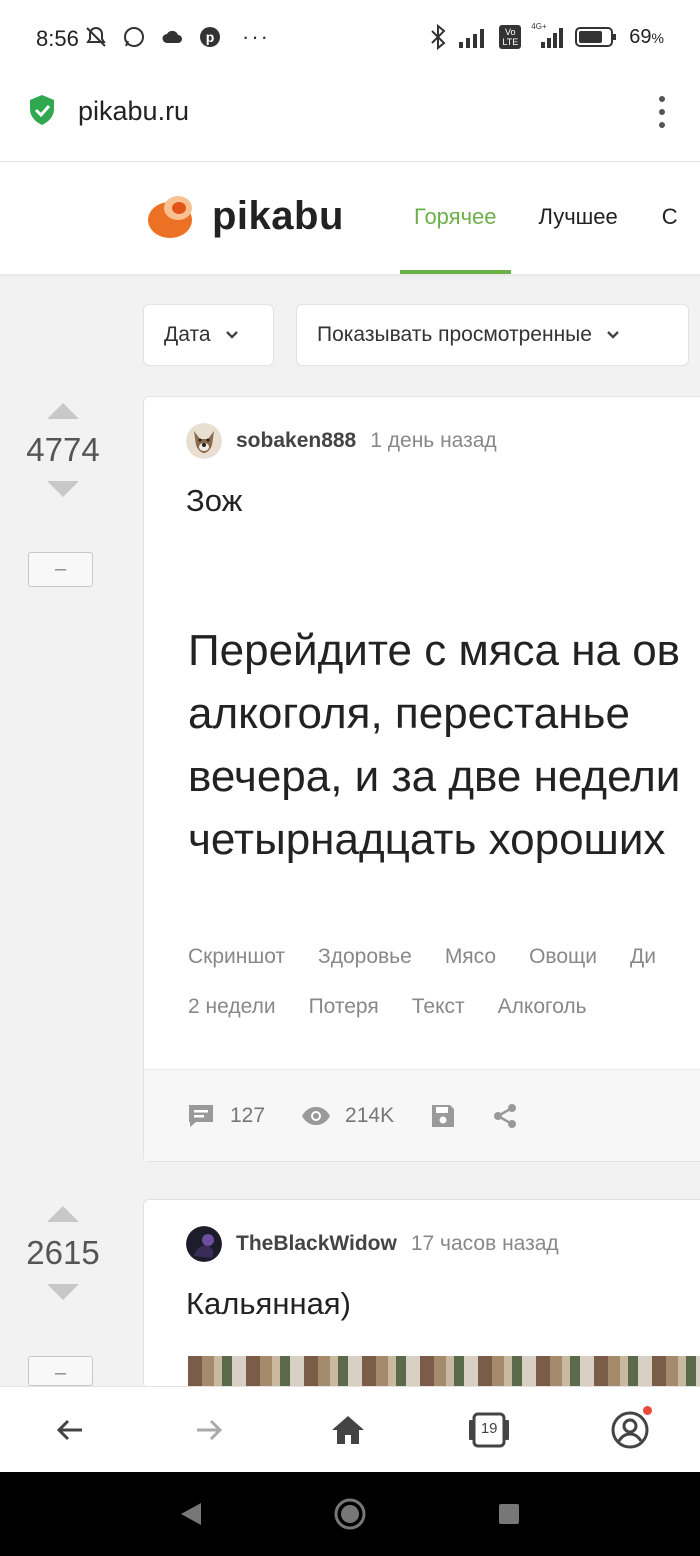  What do you see at coordinates (42, 110) in the screenshot?
I see `secure-shield-icon` at bounding box center [42, 110].